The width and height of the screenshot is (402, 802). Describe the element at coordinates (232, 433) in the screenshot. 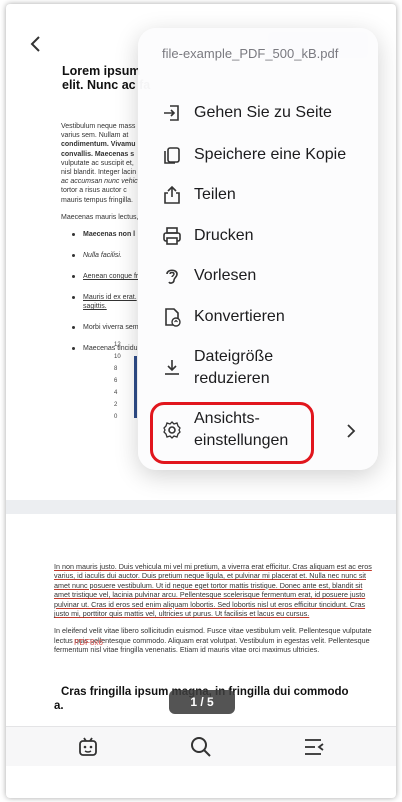

I see `highlight-annotation` at that location.